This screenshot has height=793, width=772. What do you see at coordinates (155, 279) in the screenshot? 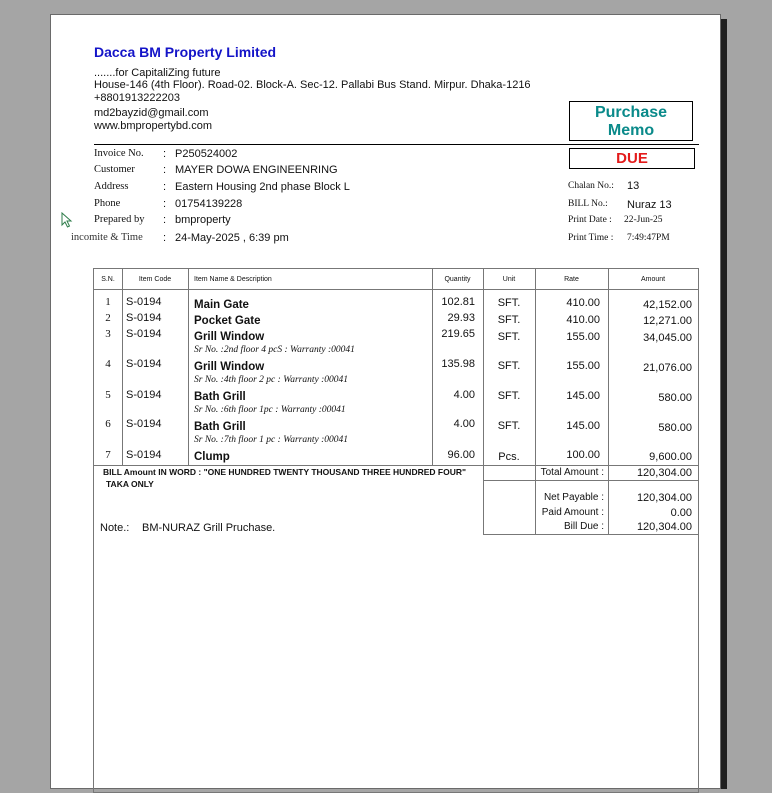
I see `header-item-code: Item Code` at bounding box center [155, 279].